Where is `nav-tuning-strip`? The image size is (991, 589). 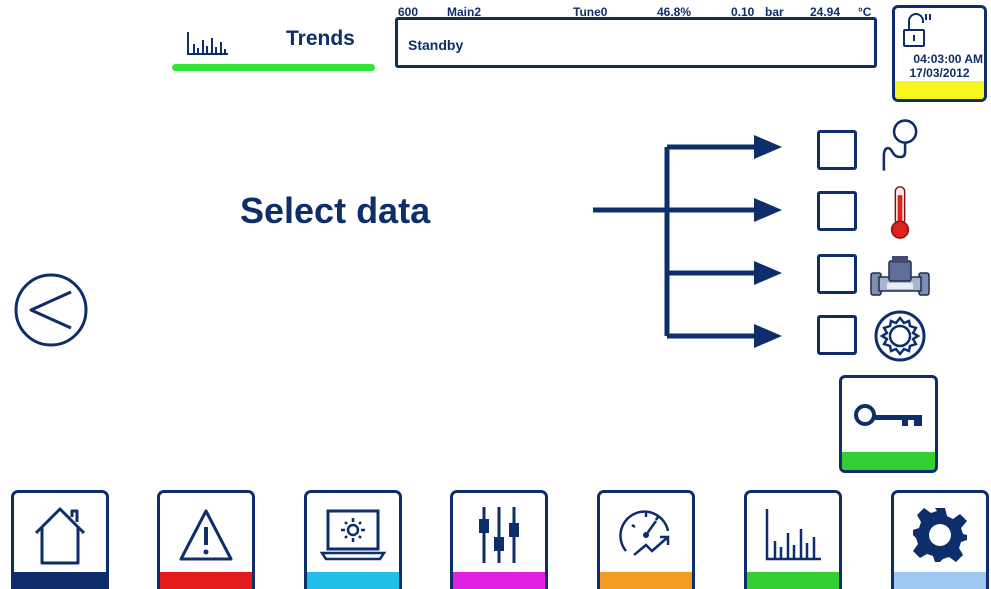 nav-tuning-strip is located at coordinates (499, 580).